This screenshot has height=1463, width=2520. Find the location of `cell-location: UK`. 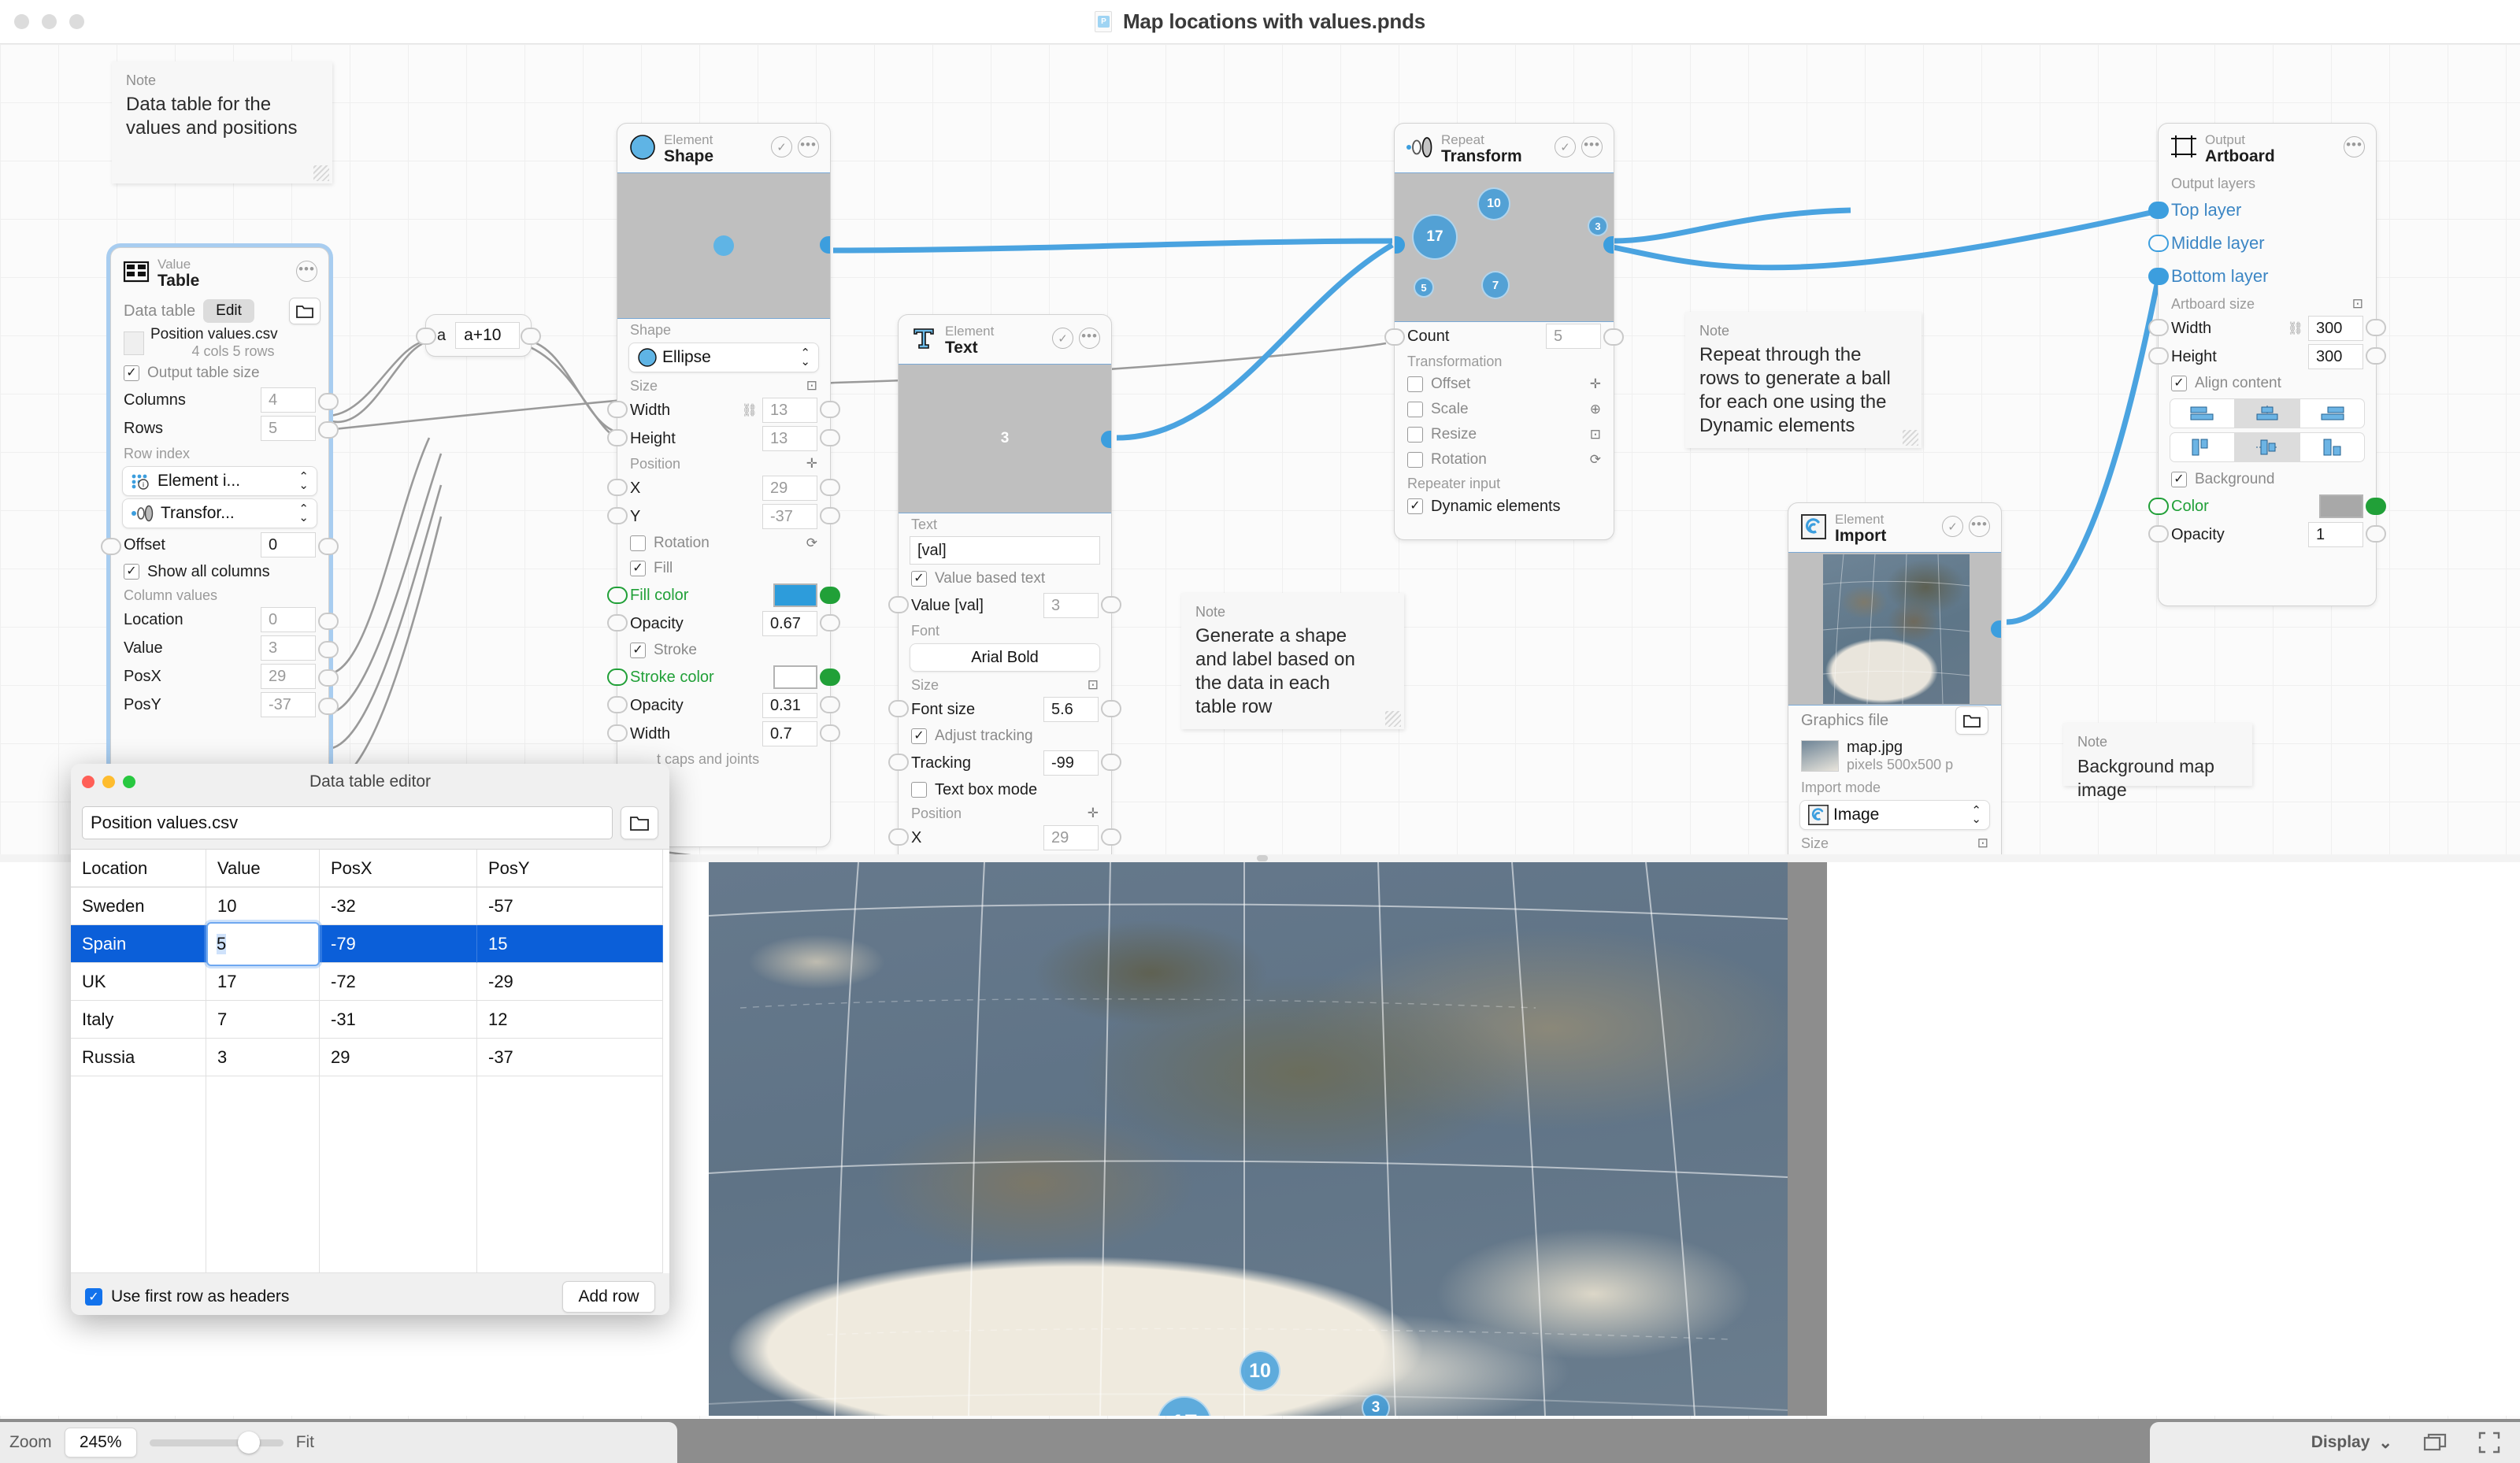

cell-location: UK is located at coordinates (138, 982).